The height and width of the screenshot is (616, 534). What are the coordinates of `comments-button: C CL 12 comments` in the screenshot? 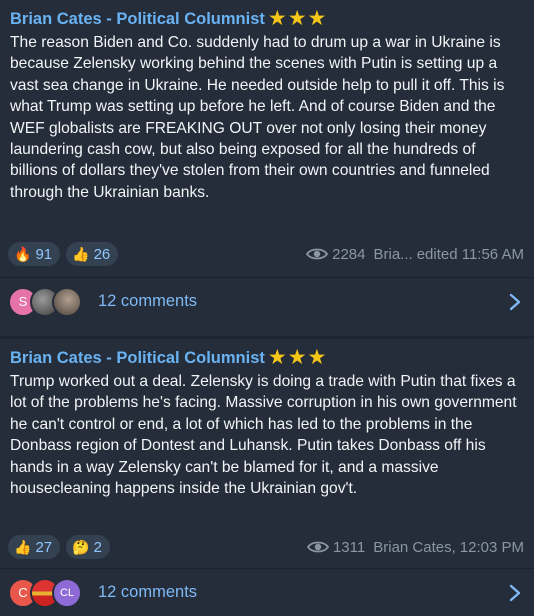 It's located at (267, 592).